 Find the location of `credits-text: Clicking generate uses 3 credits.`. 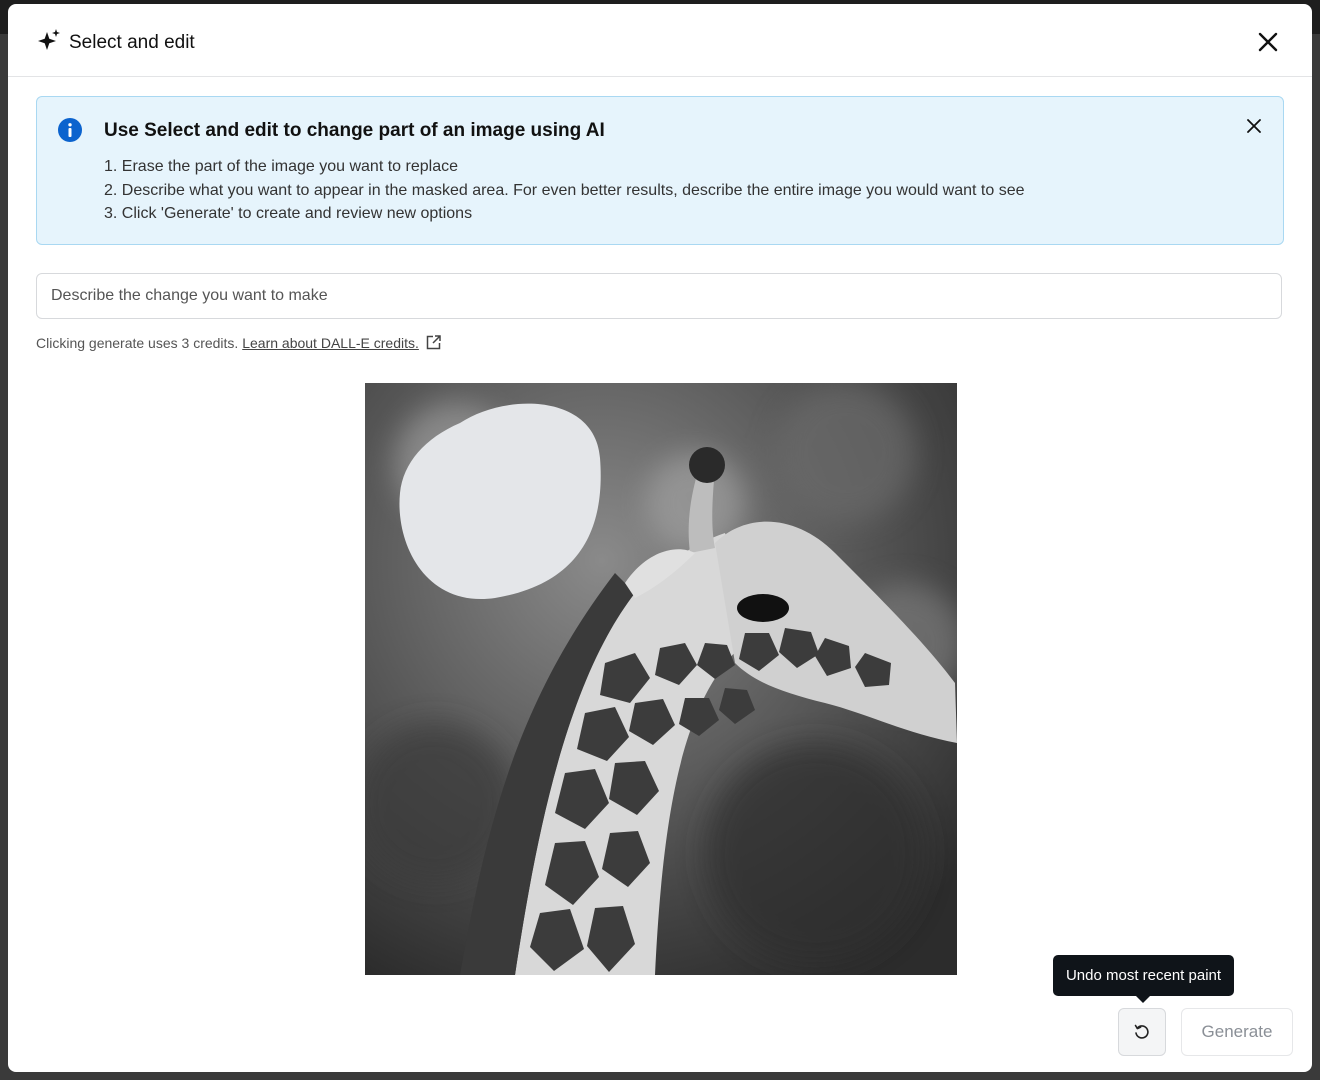

credits-text: Clicking generate uses 3 credits. is located at coordinates (137, 343).